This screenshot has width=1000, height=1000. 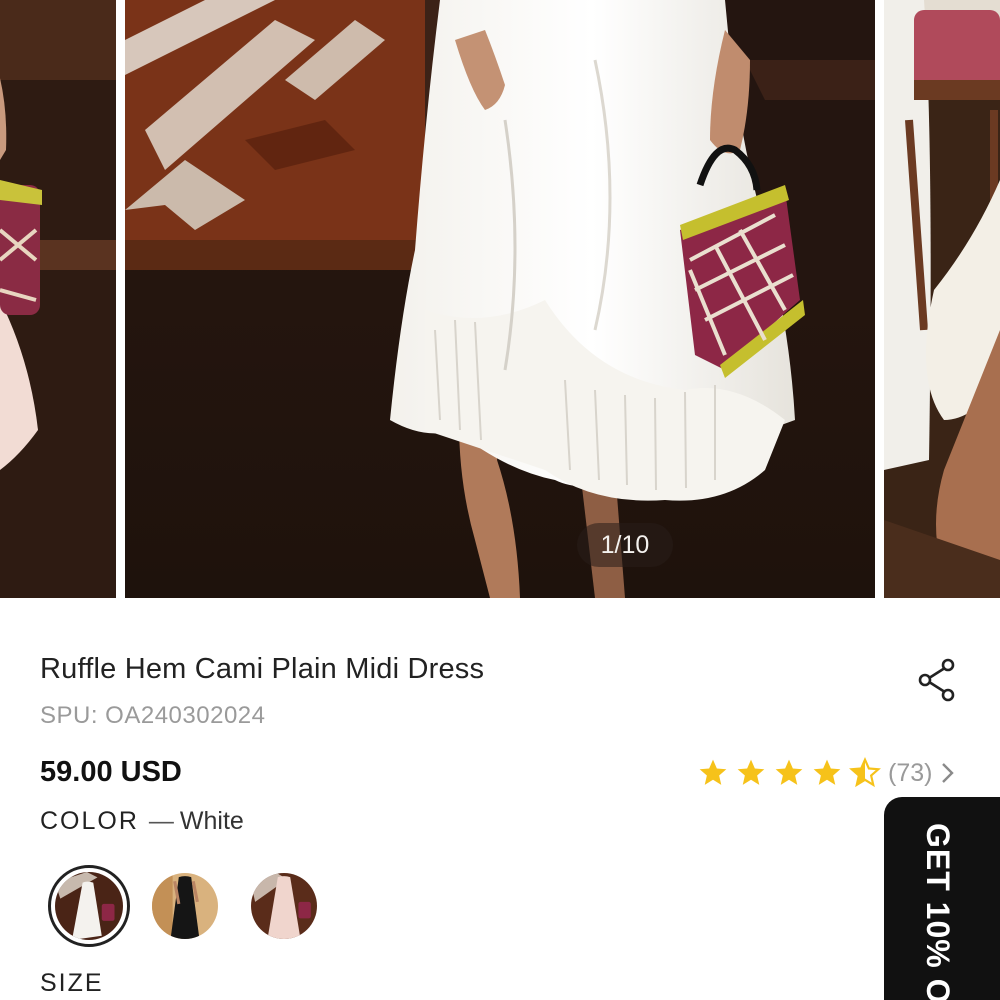 What do you see at coordinates (865, 772) in the screenshot?
I see `star-half-icon` at bounding box center [865, 772].